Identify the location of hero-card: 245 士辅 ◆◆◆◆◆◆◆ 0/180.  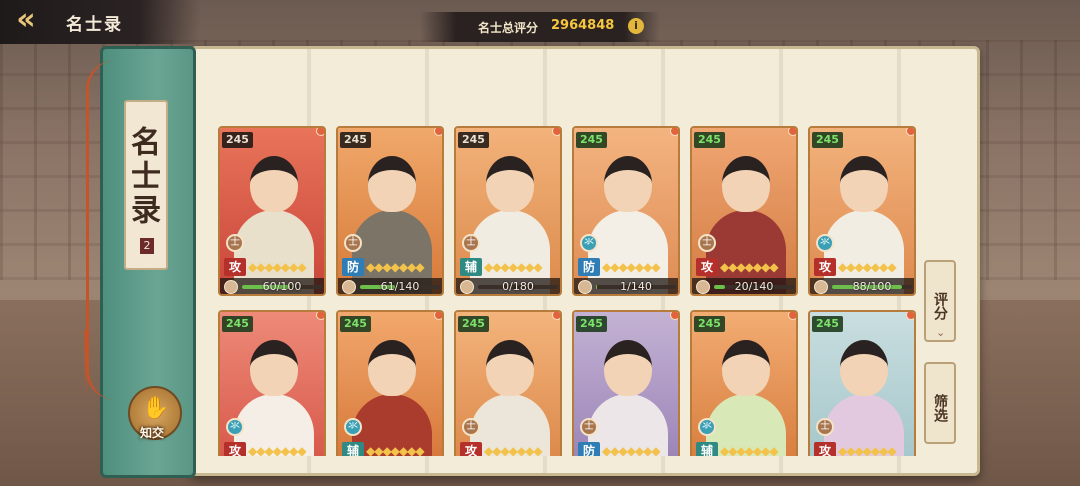
(508, 211).